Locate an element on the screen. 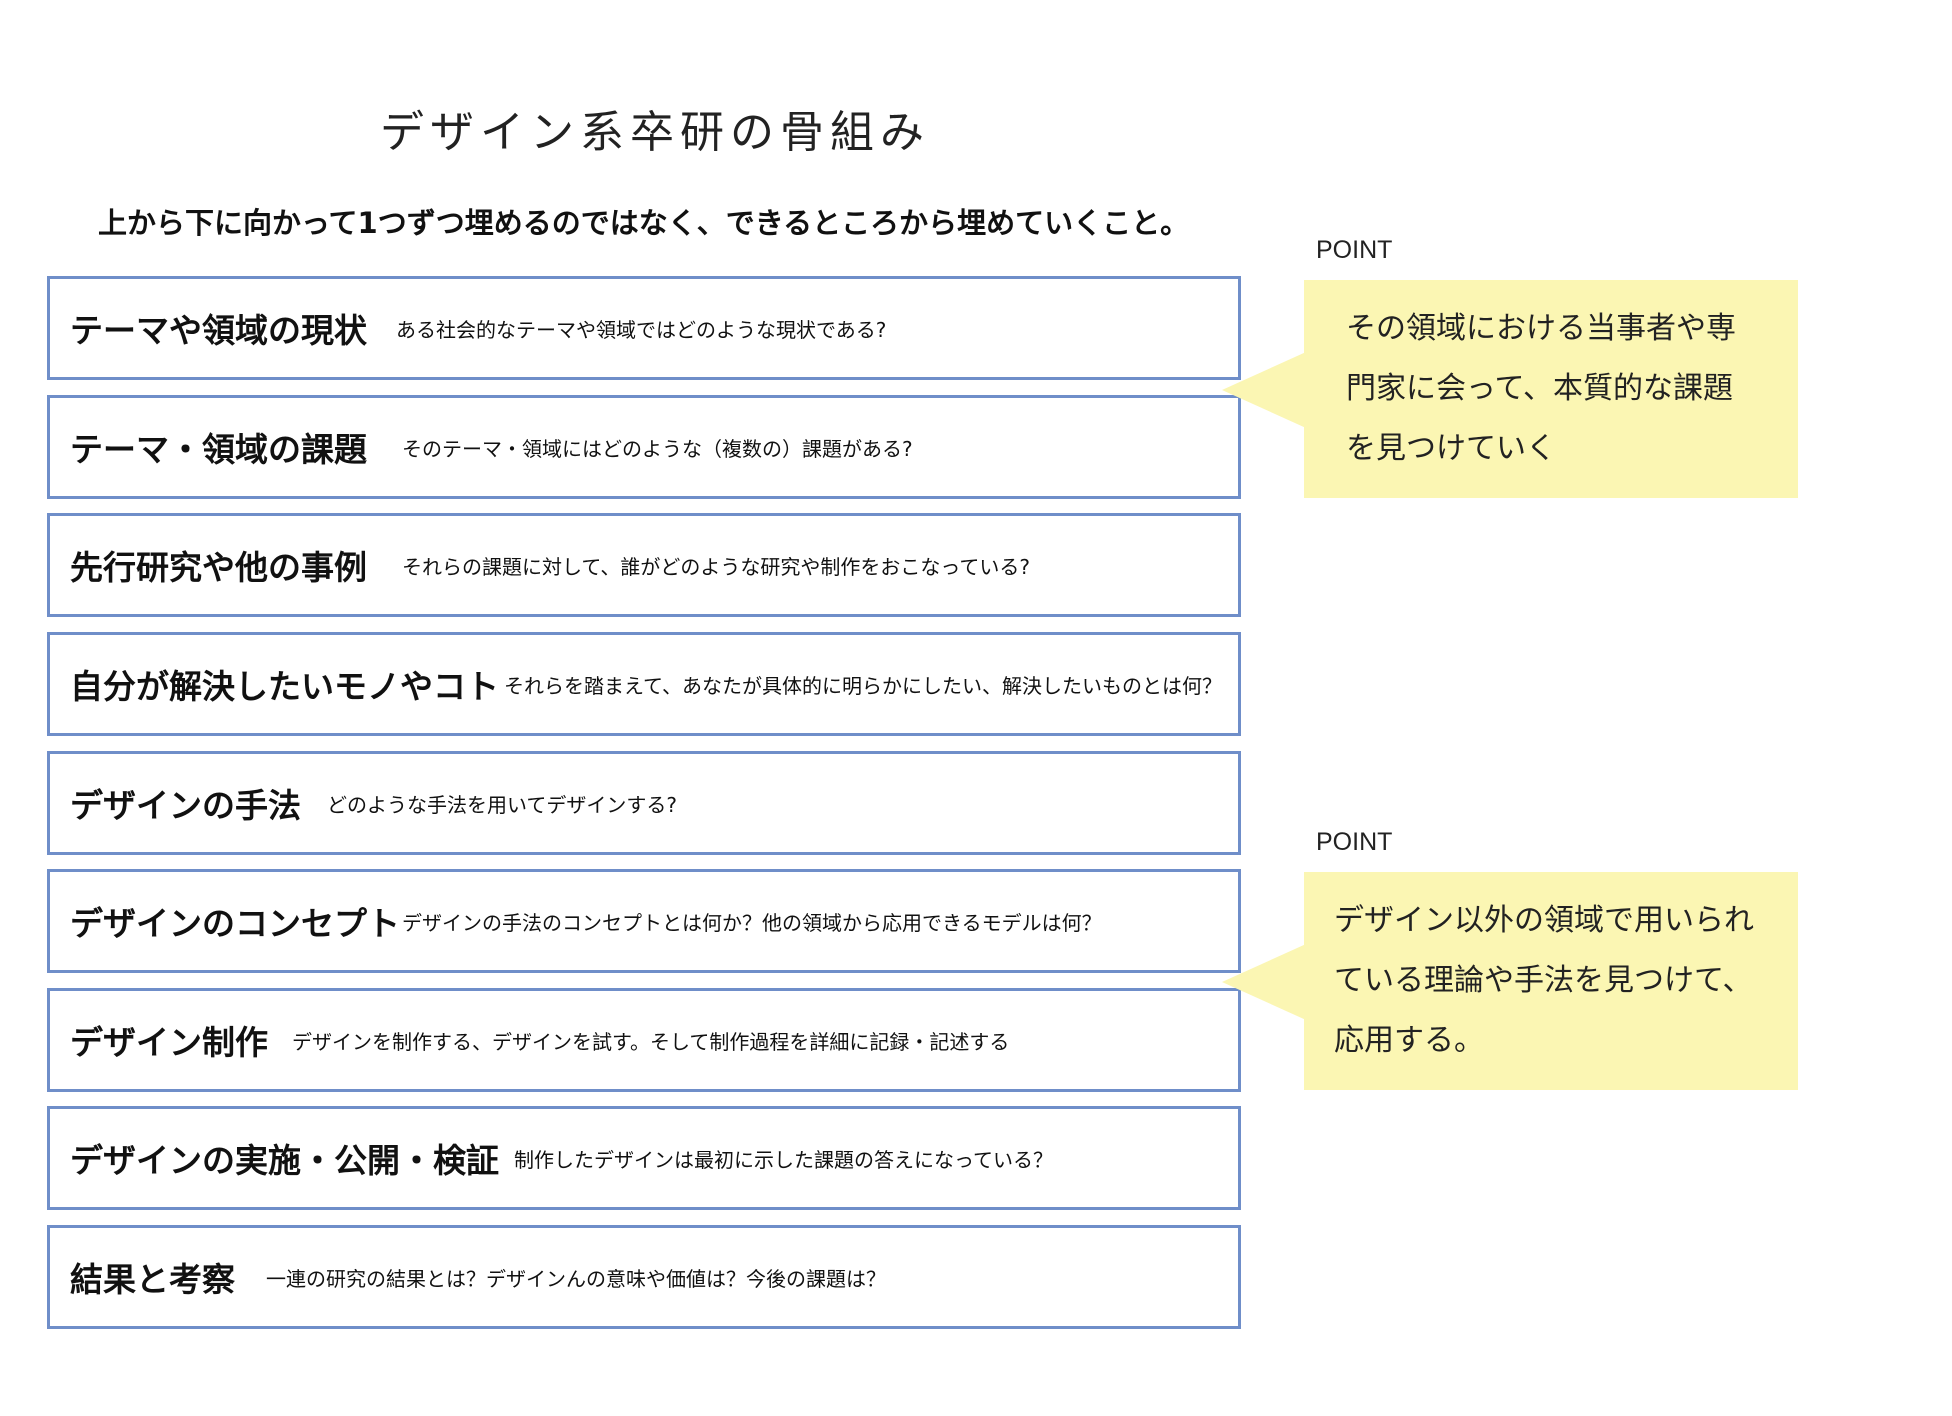 The image size is (1952, 1416). step-description: 一連の研究の結果とは？デザインんの意味や価値は？今後の課題は？ is located at coordinates (576, 1278).